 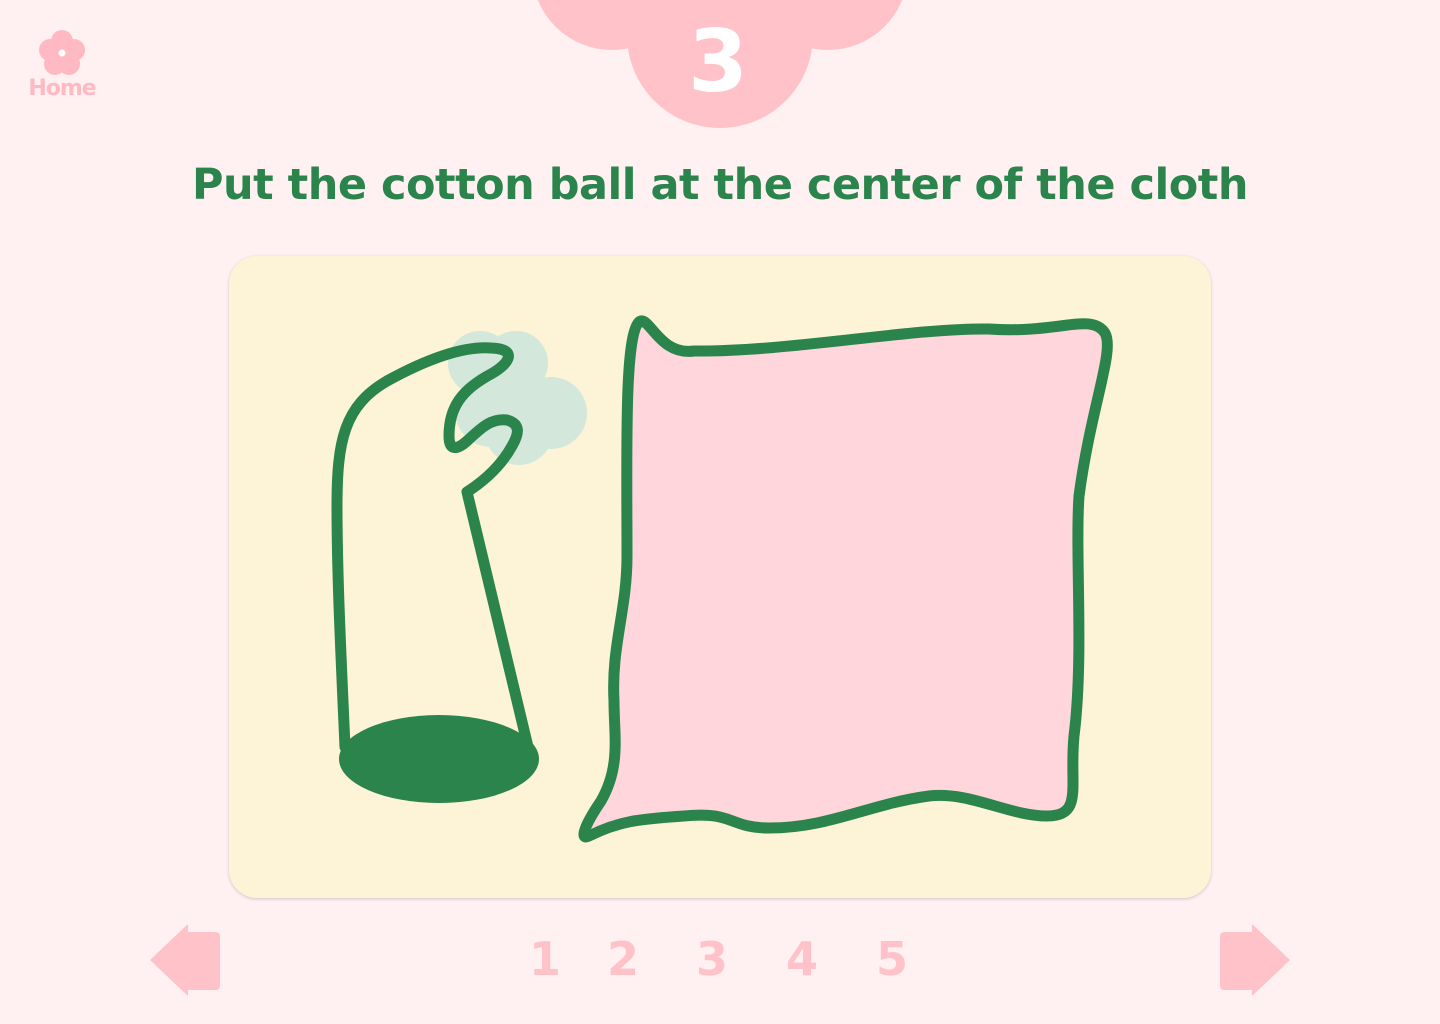 I want to click on flower-icon, so click(x=62, y=52).